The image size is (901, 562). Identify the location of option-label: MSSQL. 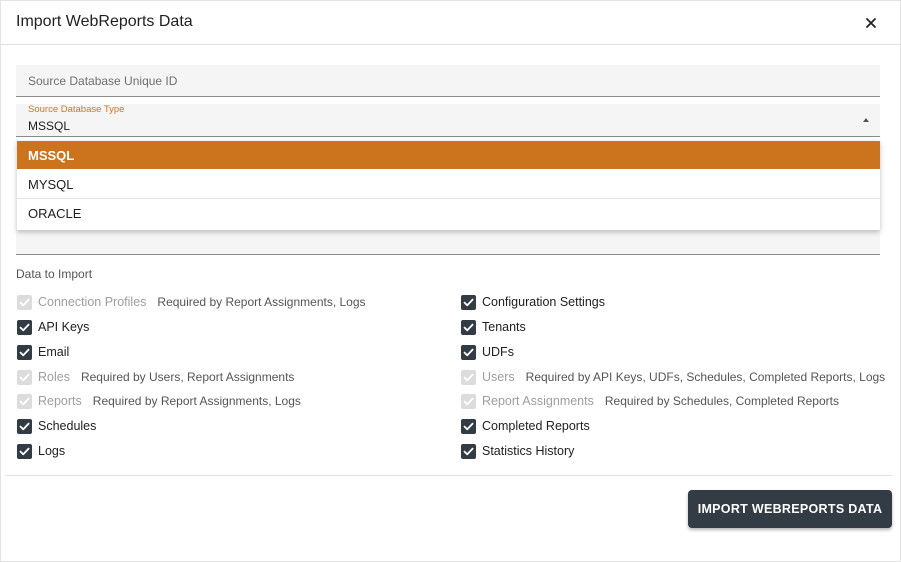
(51, 155).